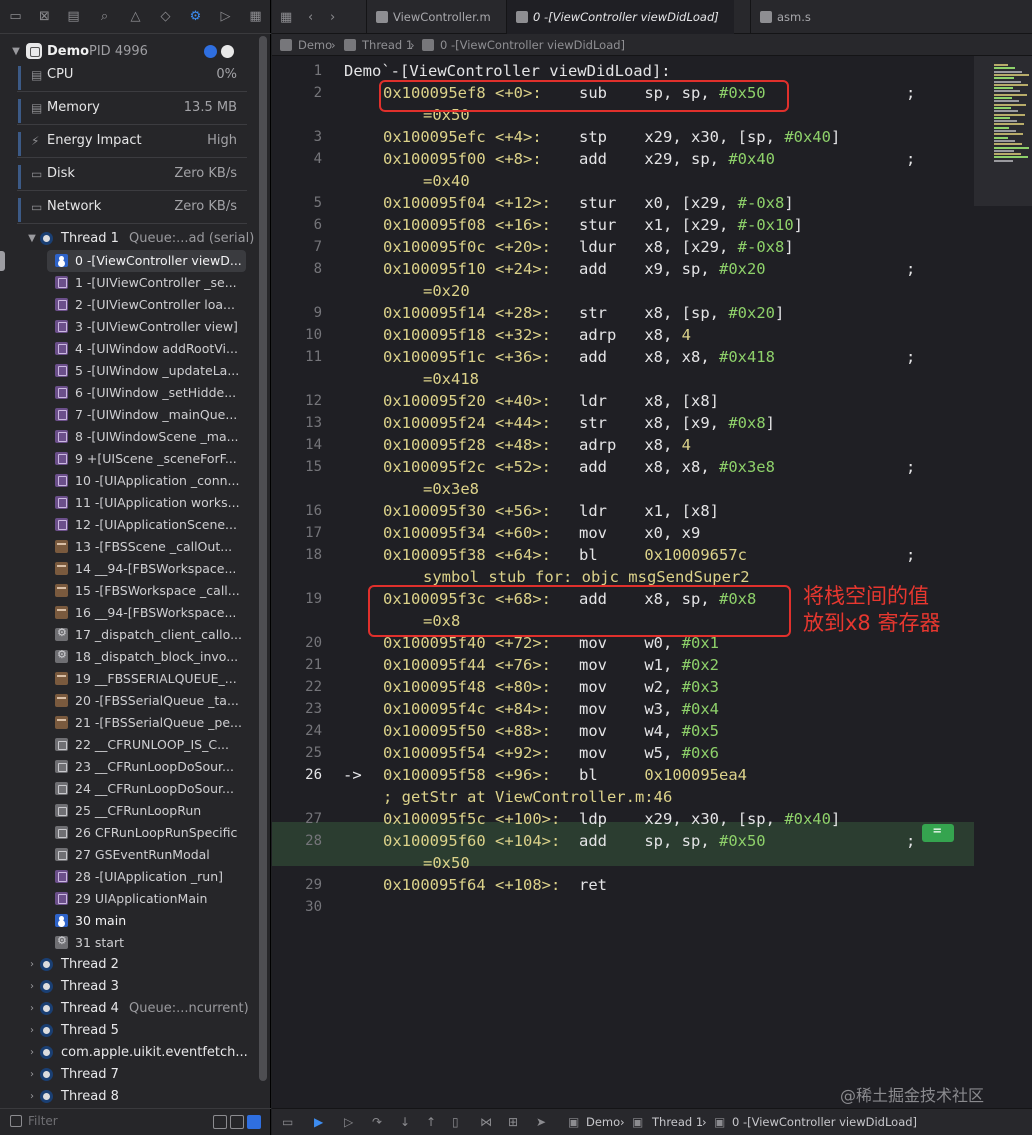  What do you see at coordinates (135, 52) in the screenshot?
I see `process-row: ▼ Demo PID 4996` at bounding box center [135, 52].